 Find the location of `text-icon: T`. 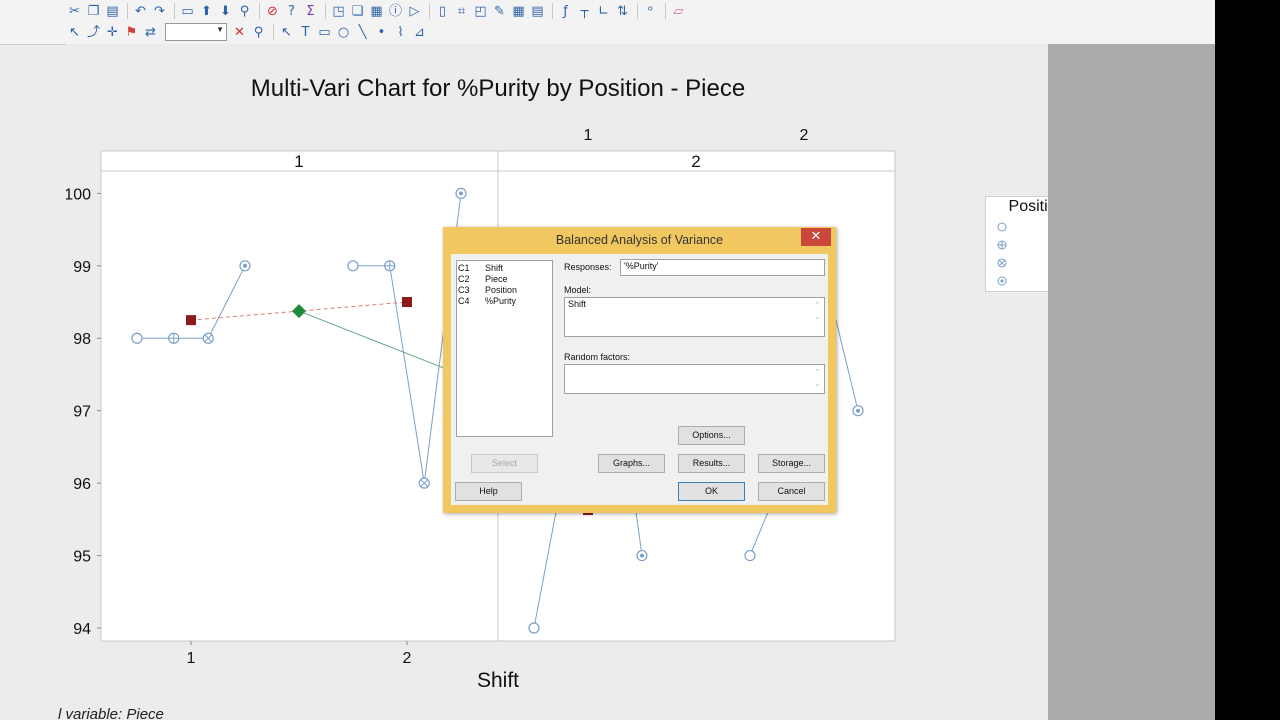

text-icon: T is located at coordinates (305, 32).